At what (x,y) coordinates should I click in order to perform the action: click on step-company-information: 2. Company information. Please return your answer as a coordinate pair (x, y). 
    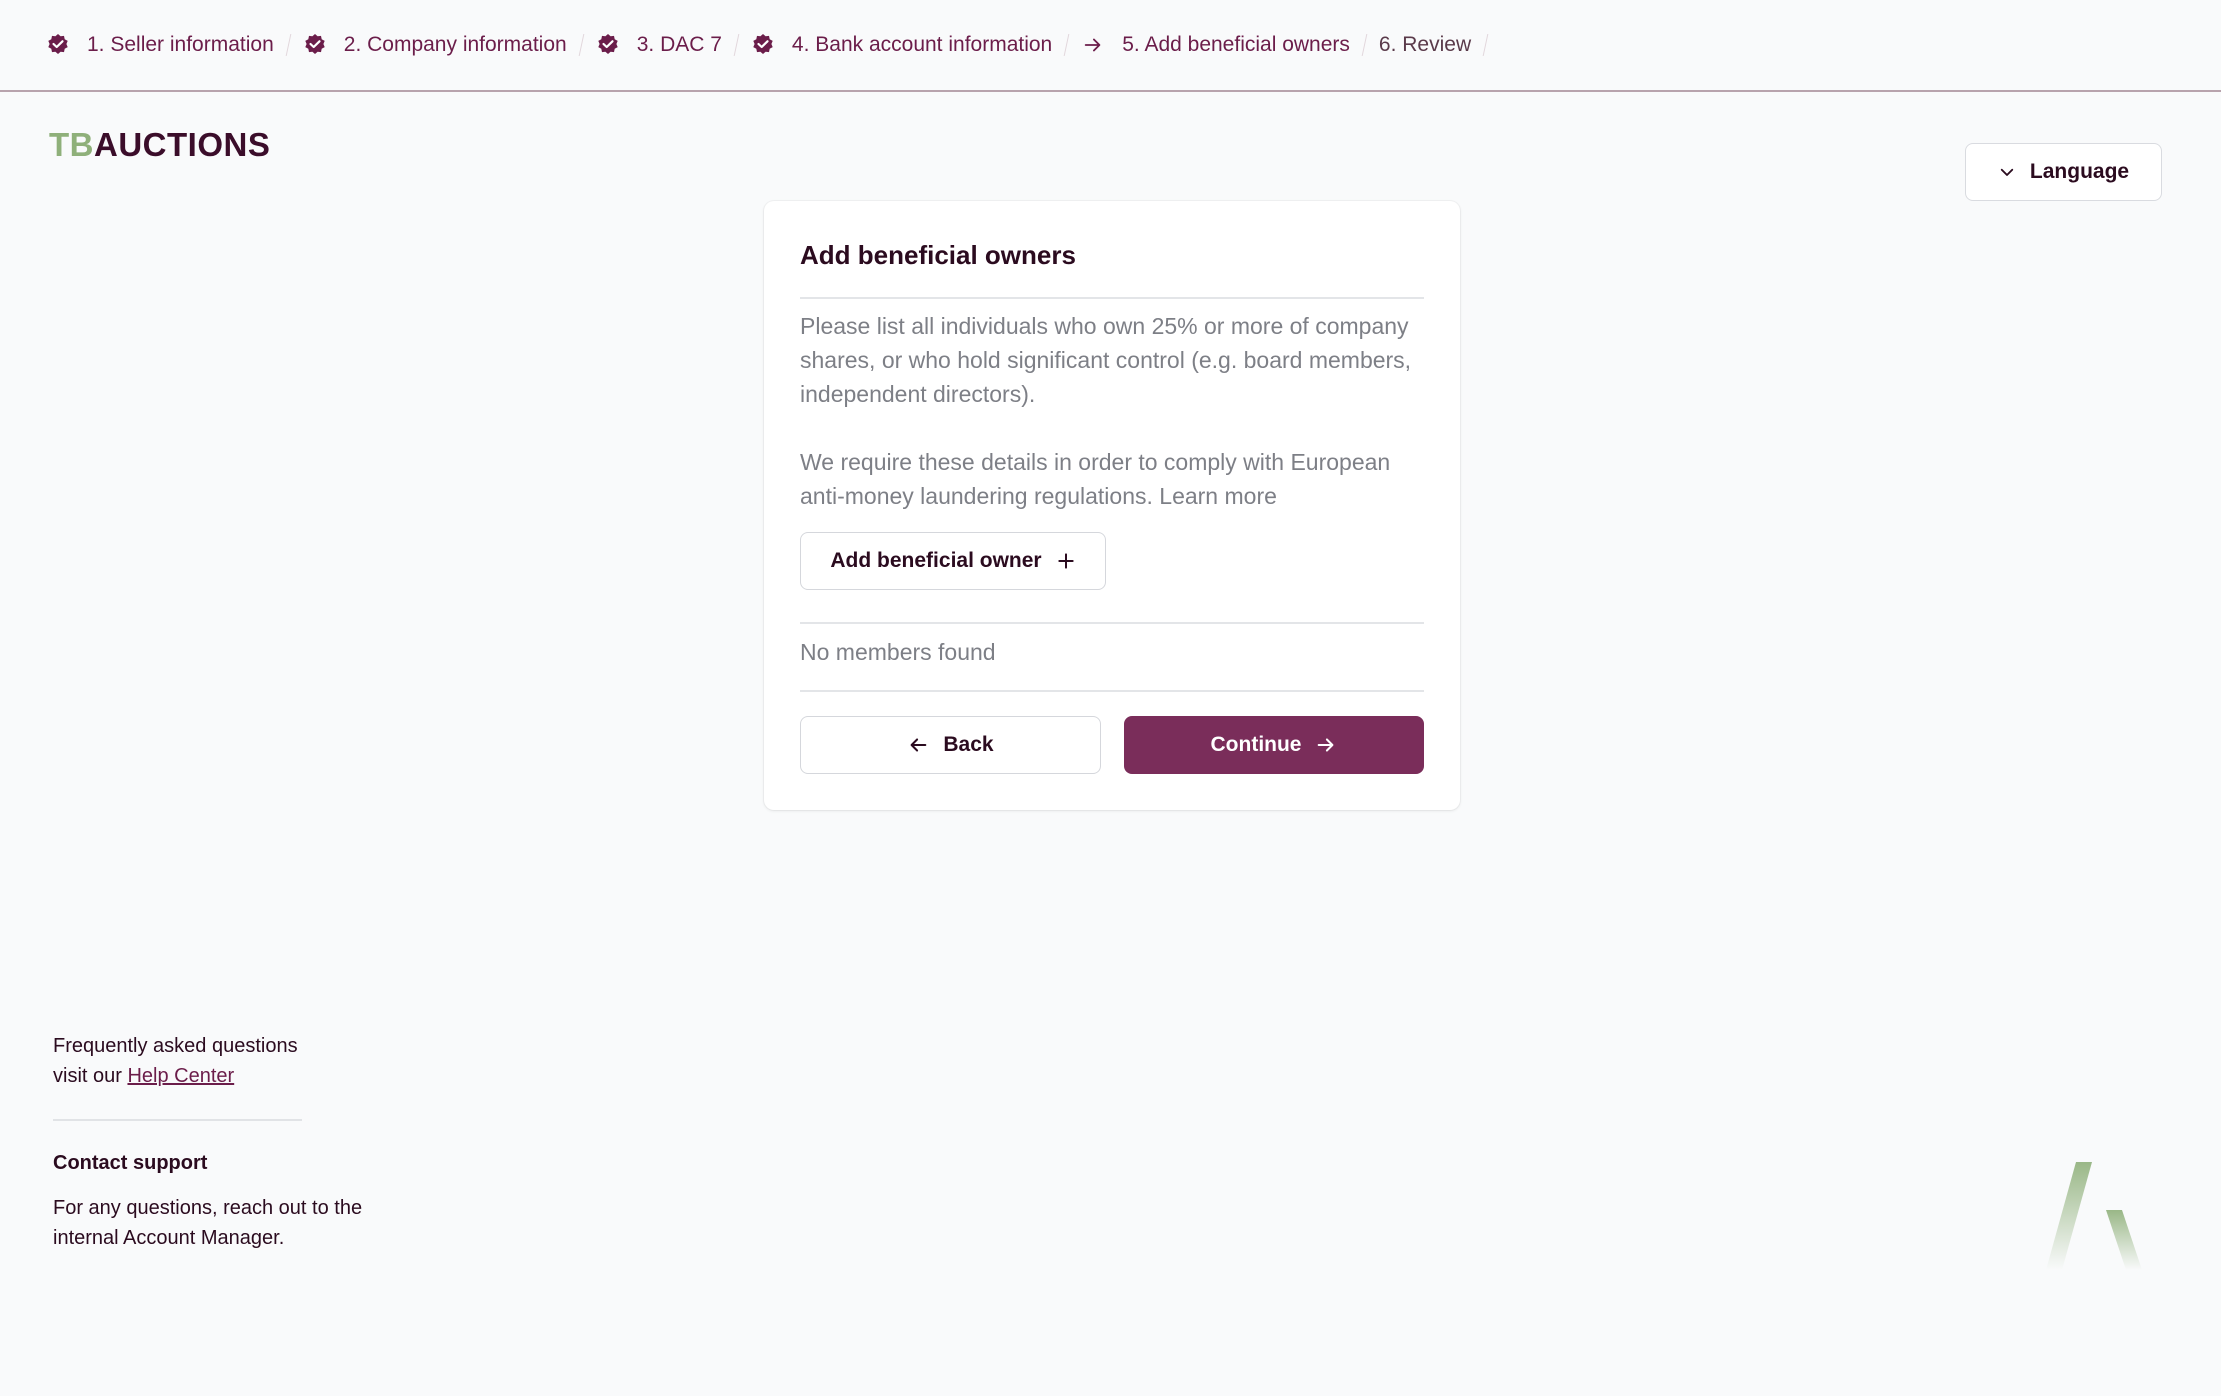
    Looking at the image, I should click on (435, 45).